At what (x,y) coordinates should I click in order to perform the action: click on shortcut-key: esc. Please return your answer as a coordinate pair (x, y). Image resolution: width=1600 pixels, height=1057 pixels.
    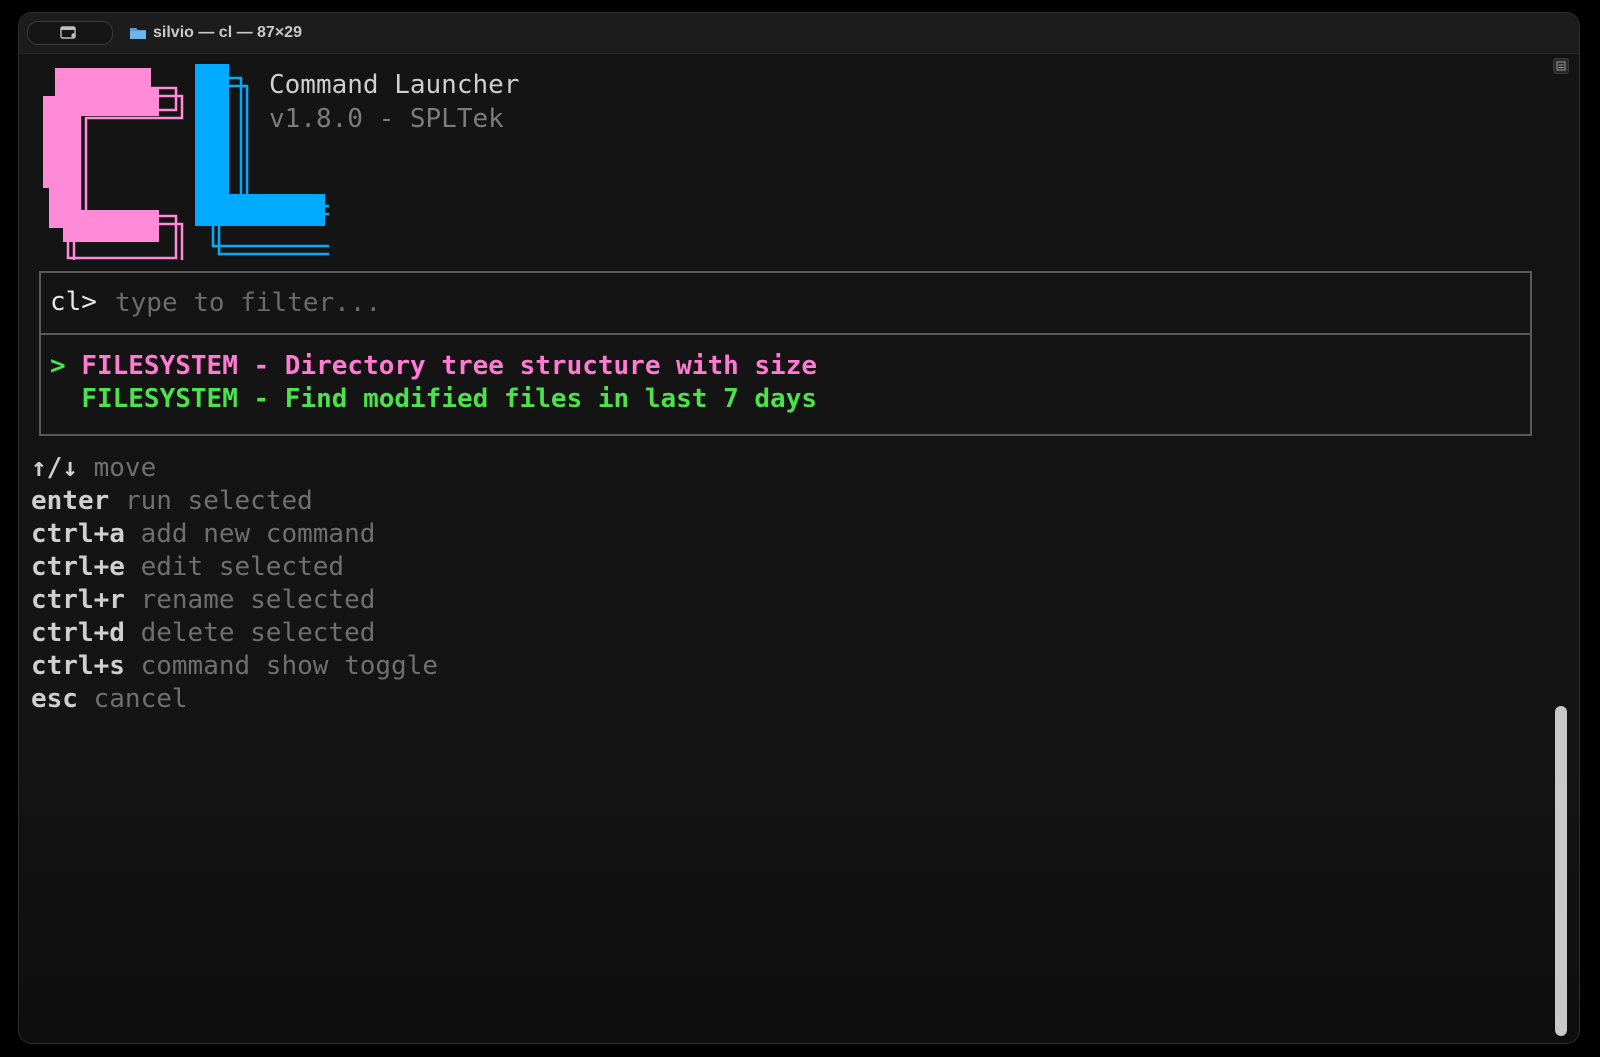
    Looking at the image, I should click on (54, 699).